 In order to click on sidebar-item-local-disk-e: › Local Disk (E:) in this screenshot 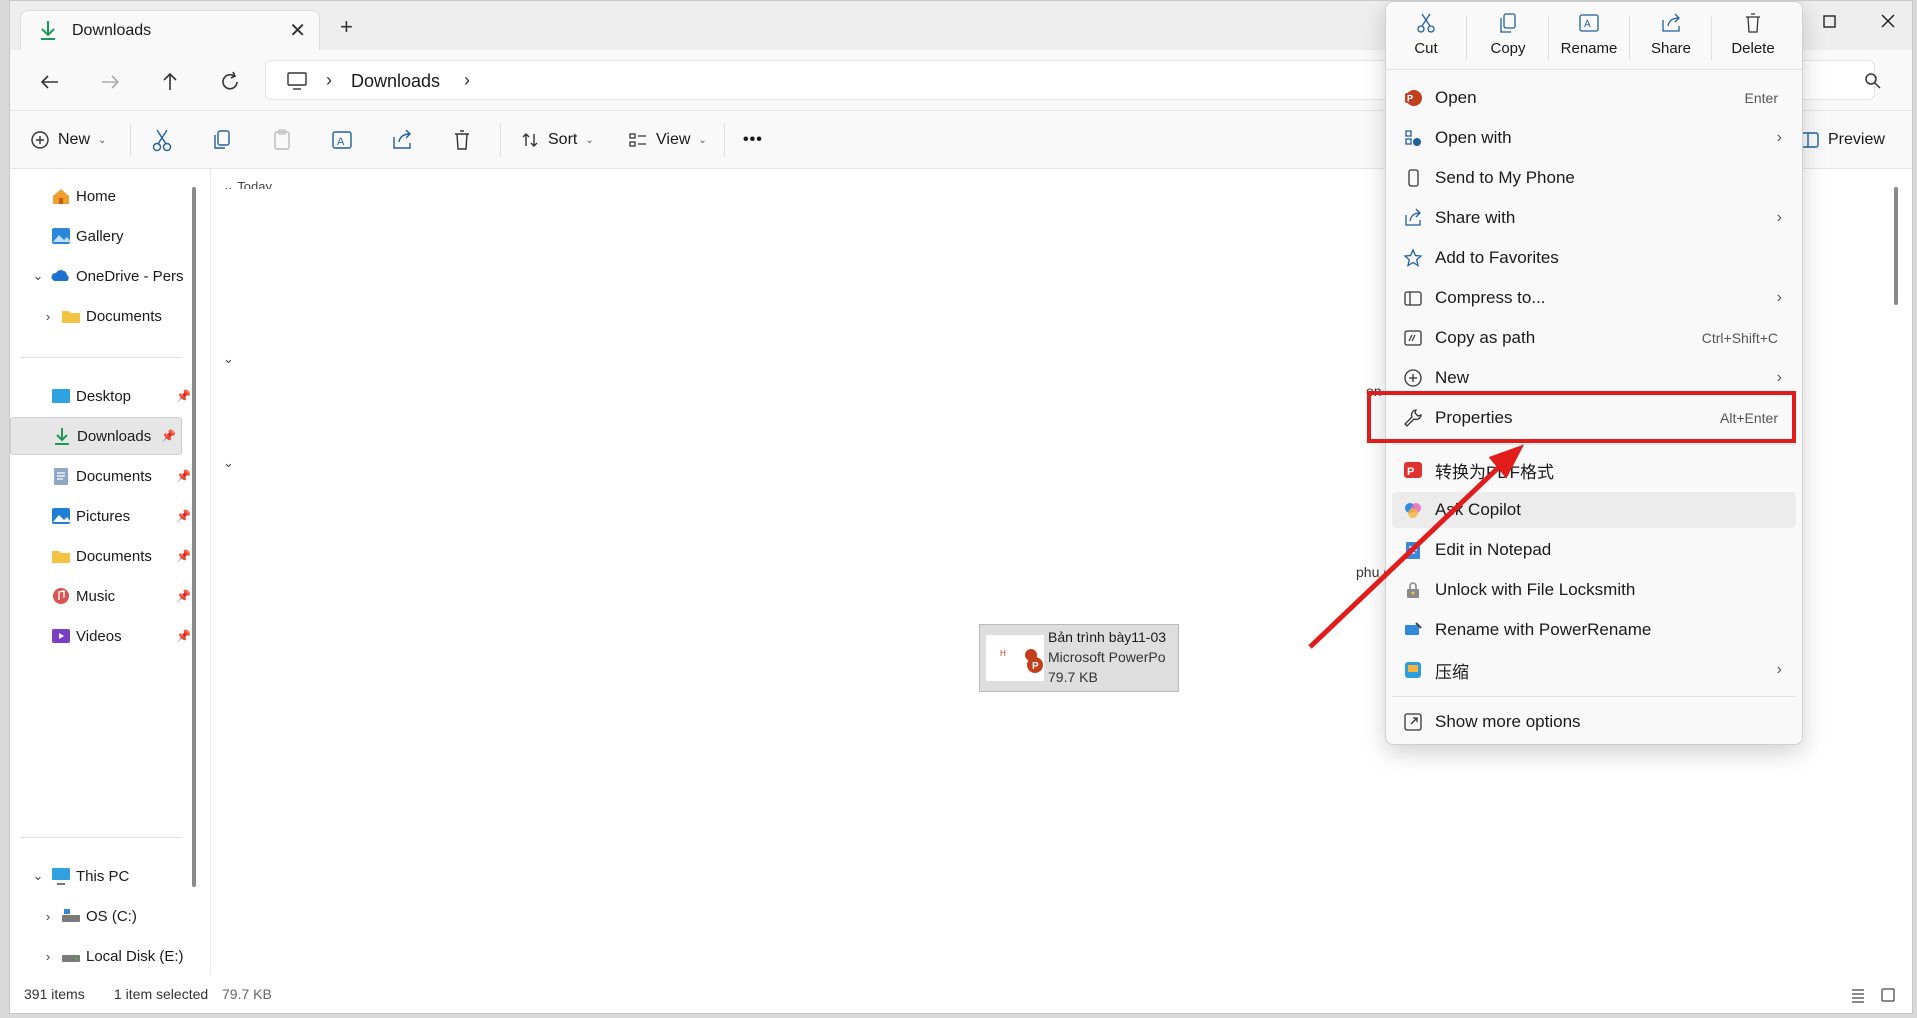, I will do `click(110, 956)`.